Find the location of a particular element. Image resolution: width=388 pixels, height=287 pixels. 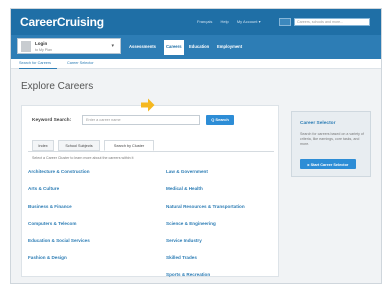

cluster-link: Service Industry is located at coordinates (184, 240).